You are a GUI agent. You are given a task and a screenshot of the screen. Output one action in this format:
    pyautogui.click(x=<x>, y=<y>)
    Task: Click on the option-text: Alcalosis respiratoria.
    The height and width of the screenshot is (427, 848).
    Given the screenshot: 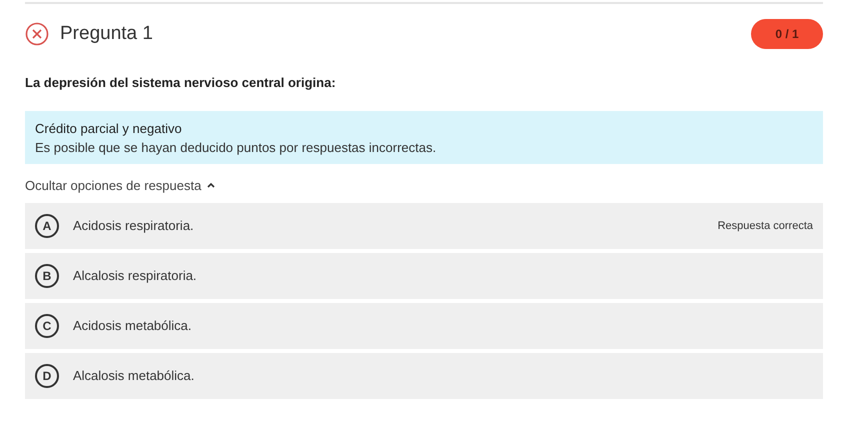 What is the action you would take?
    pyautogui.click(x=135, y=276)
    